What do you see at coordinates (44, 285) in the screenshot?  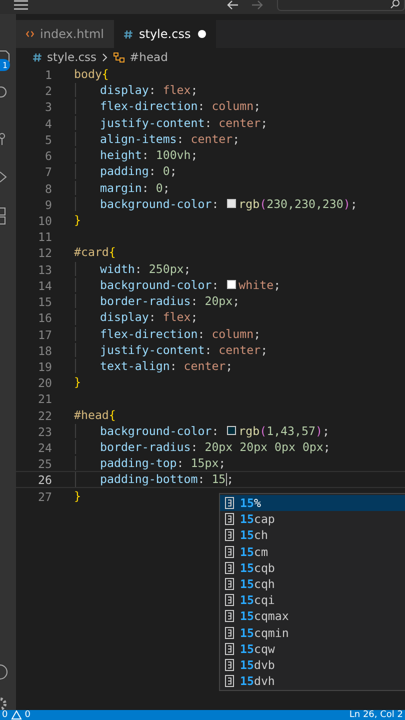 I see `line-number: 14` at bounding box center [44, 285].